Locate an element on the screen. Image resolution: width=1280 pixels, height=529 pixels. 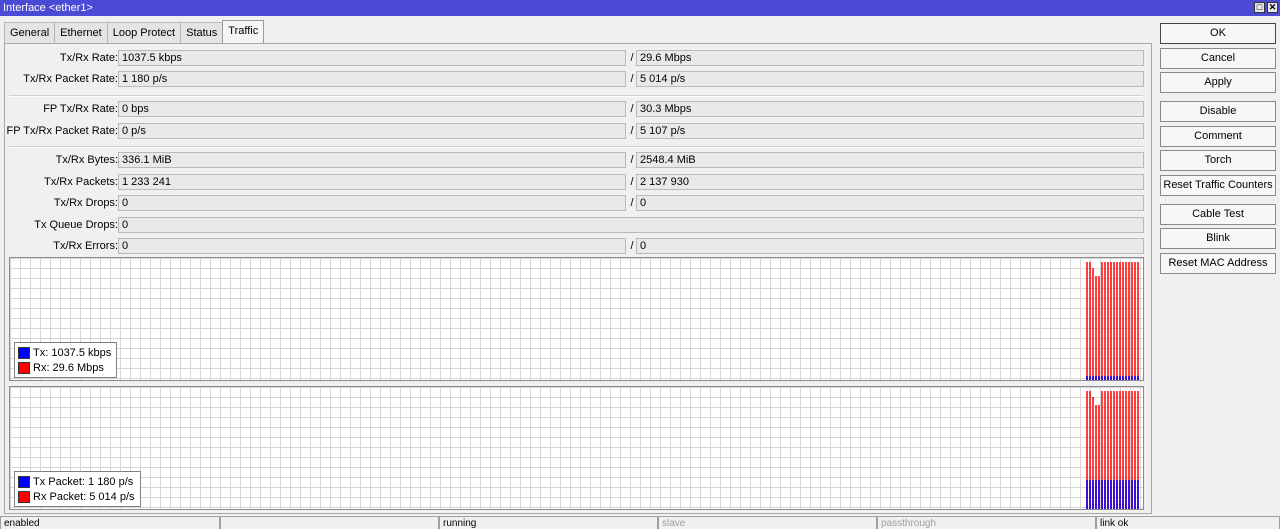
rx-bytes-field: 2548.4 MiB is located at coordinates (890, 160).